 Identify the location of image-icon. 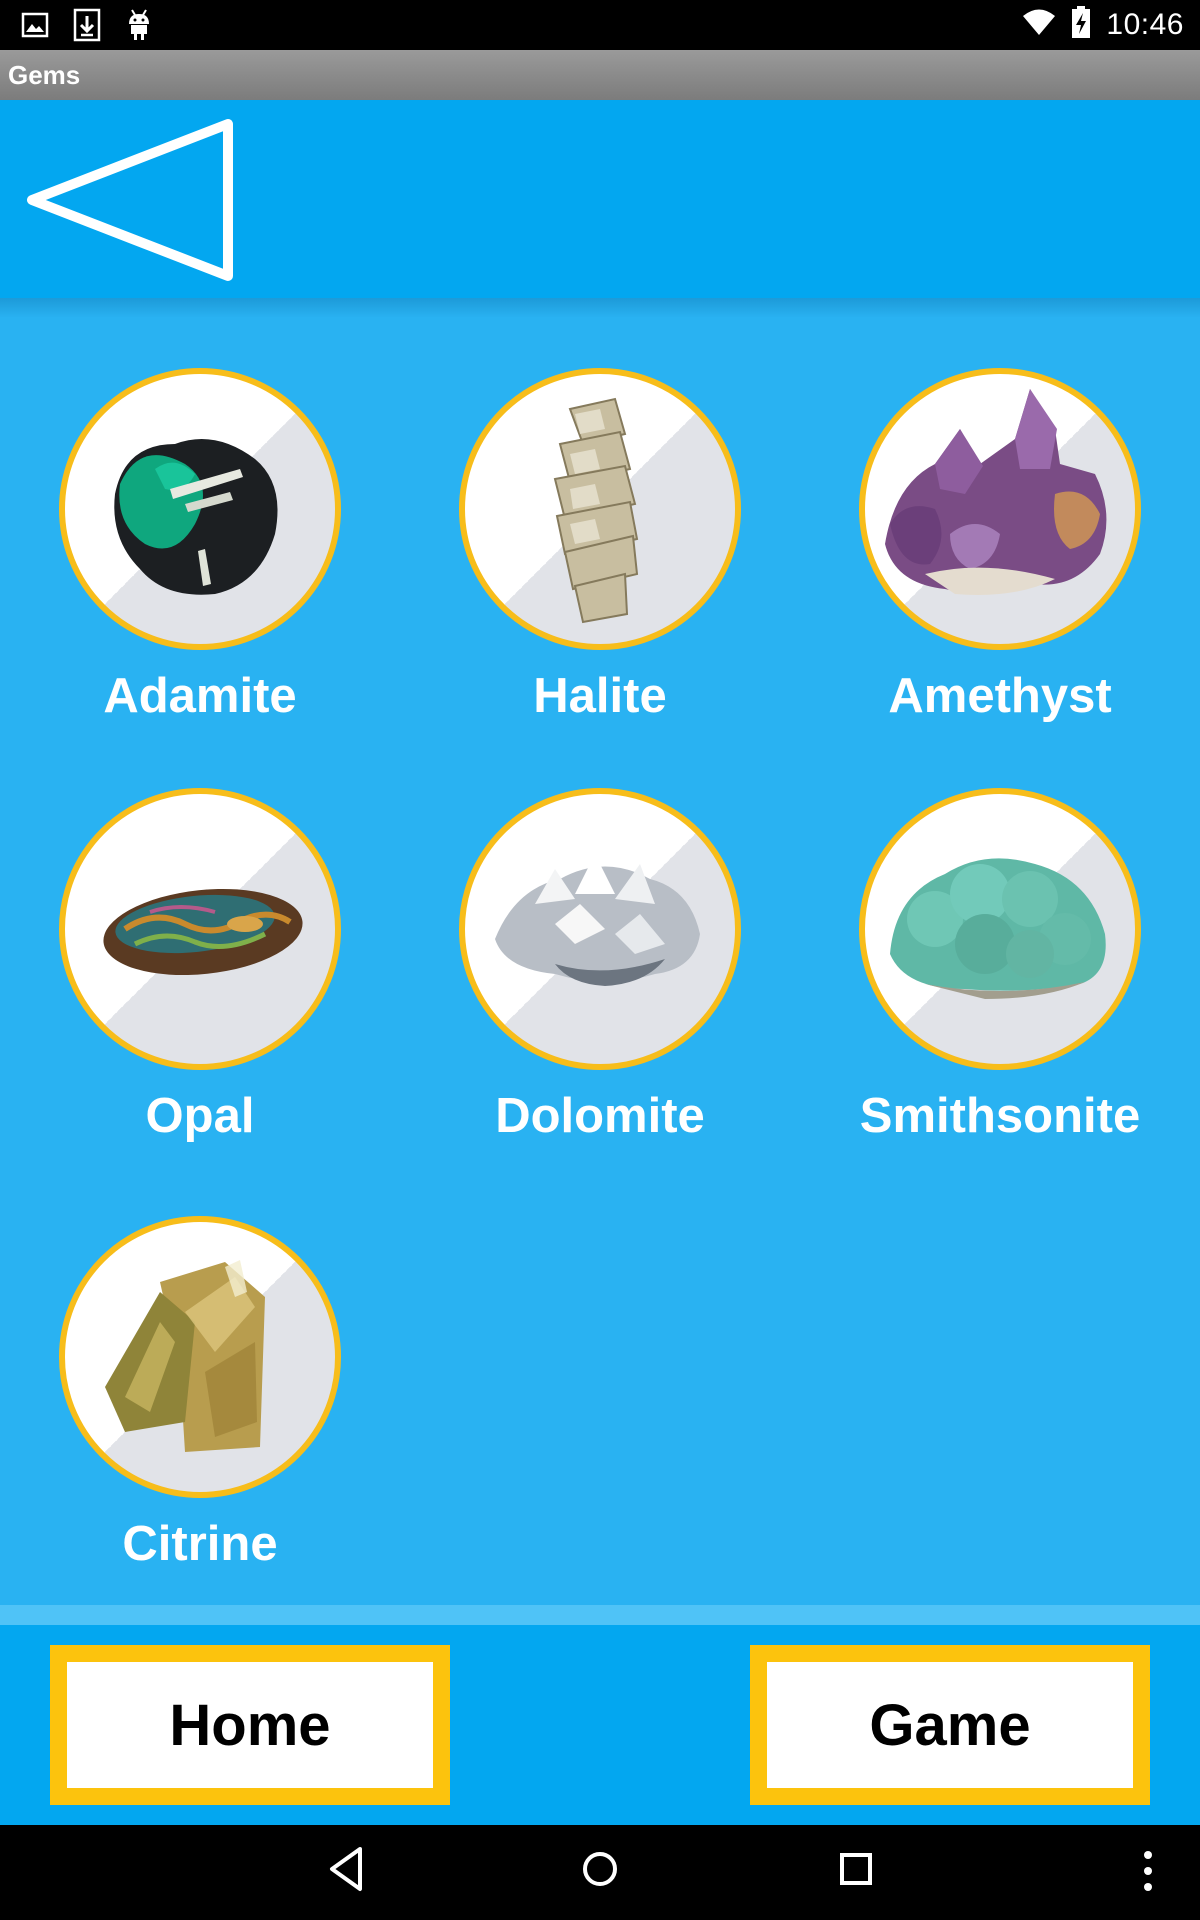
(35, 27).